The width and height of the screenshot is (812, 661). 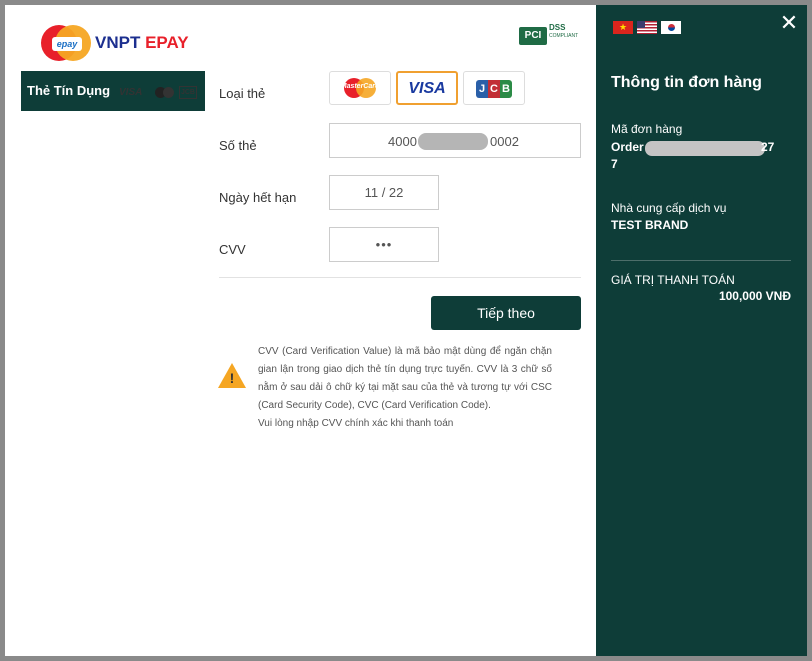 I want to click on jcb-logo: JCB, so click(x=494, y=89).